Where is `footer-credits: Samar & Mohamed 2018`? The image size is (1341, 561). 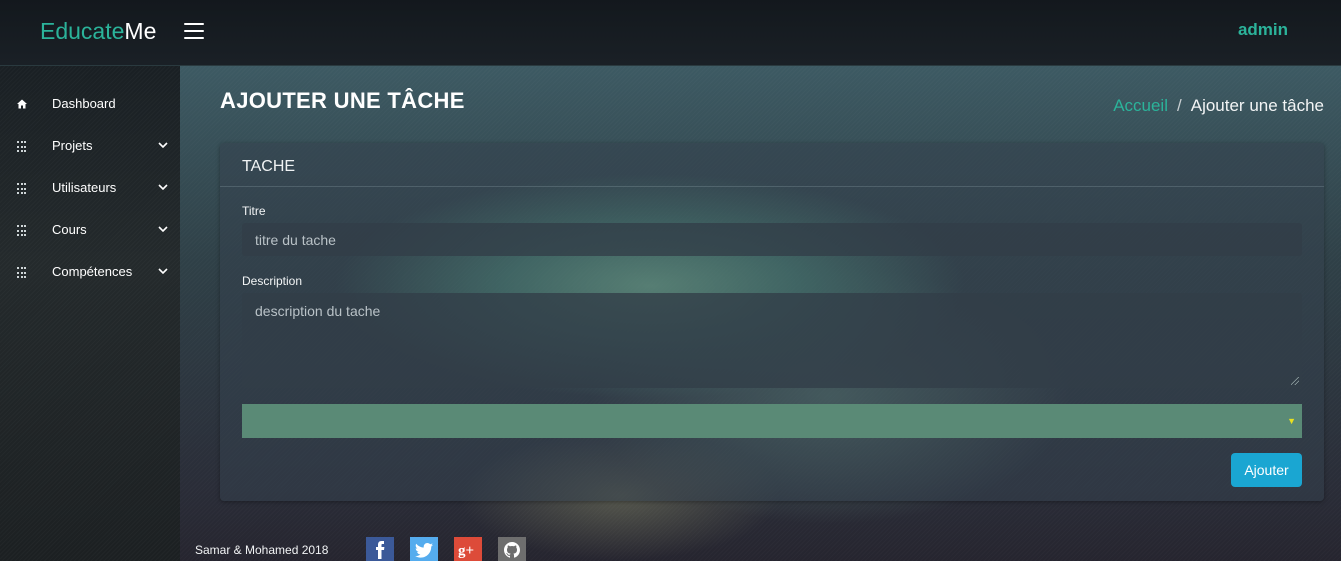 footer-credits: Samar & Mohamed 2018 is located at coordinates (262, 550).